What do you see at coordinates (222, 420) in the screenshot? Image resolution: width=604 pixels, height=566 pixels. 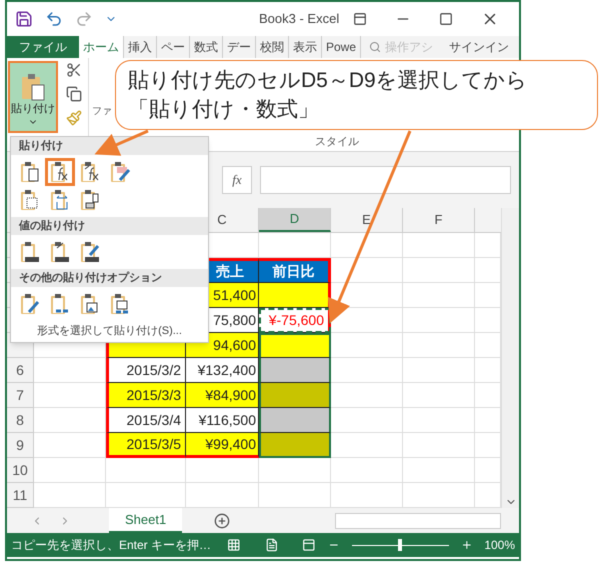 I see `table-cell: ¥116,500` at bounding box center [222, 420].